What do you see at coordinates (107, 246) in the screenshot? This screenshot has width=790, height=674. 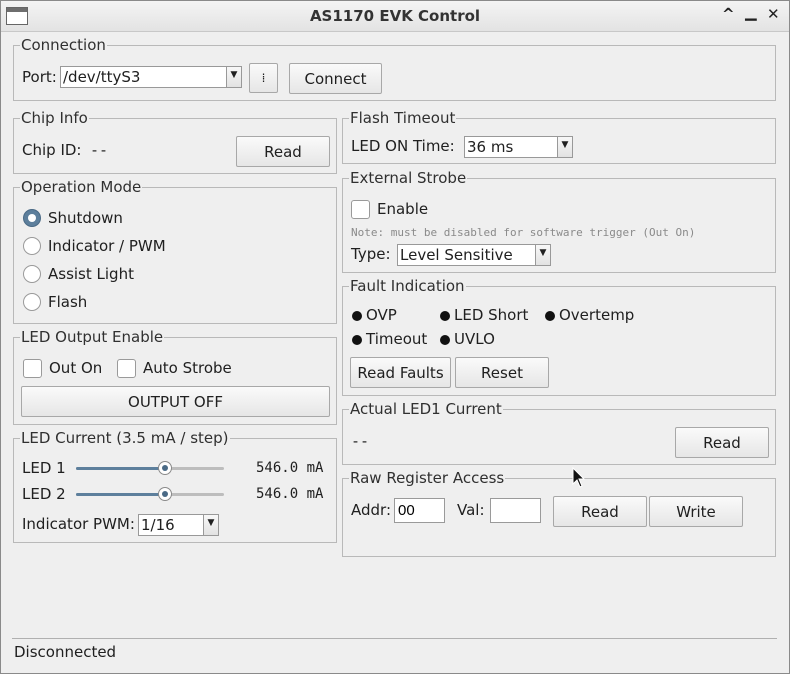 I see `mode-indicator-label: Indicator / PWM` at bounding box center [107, 246].